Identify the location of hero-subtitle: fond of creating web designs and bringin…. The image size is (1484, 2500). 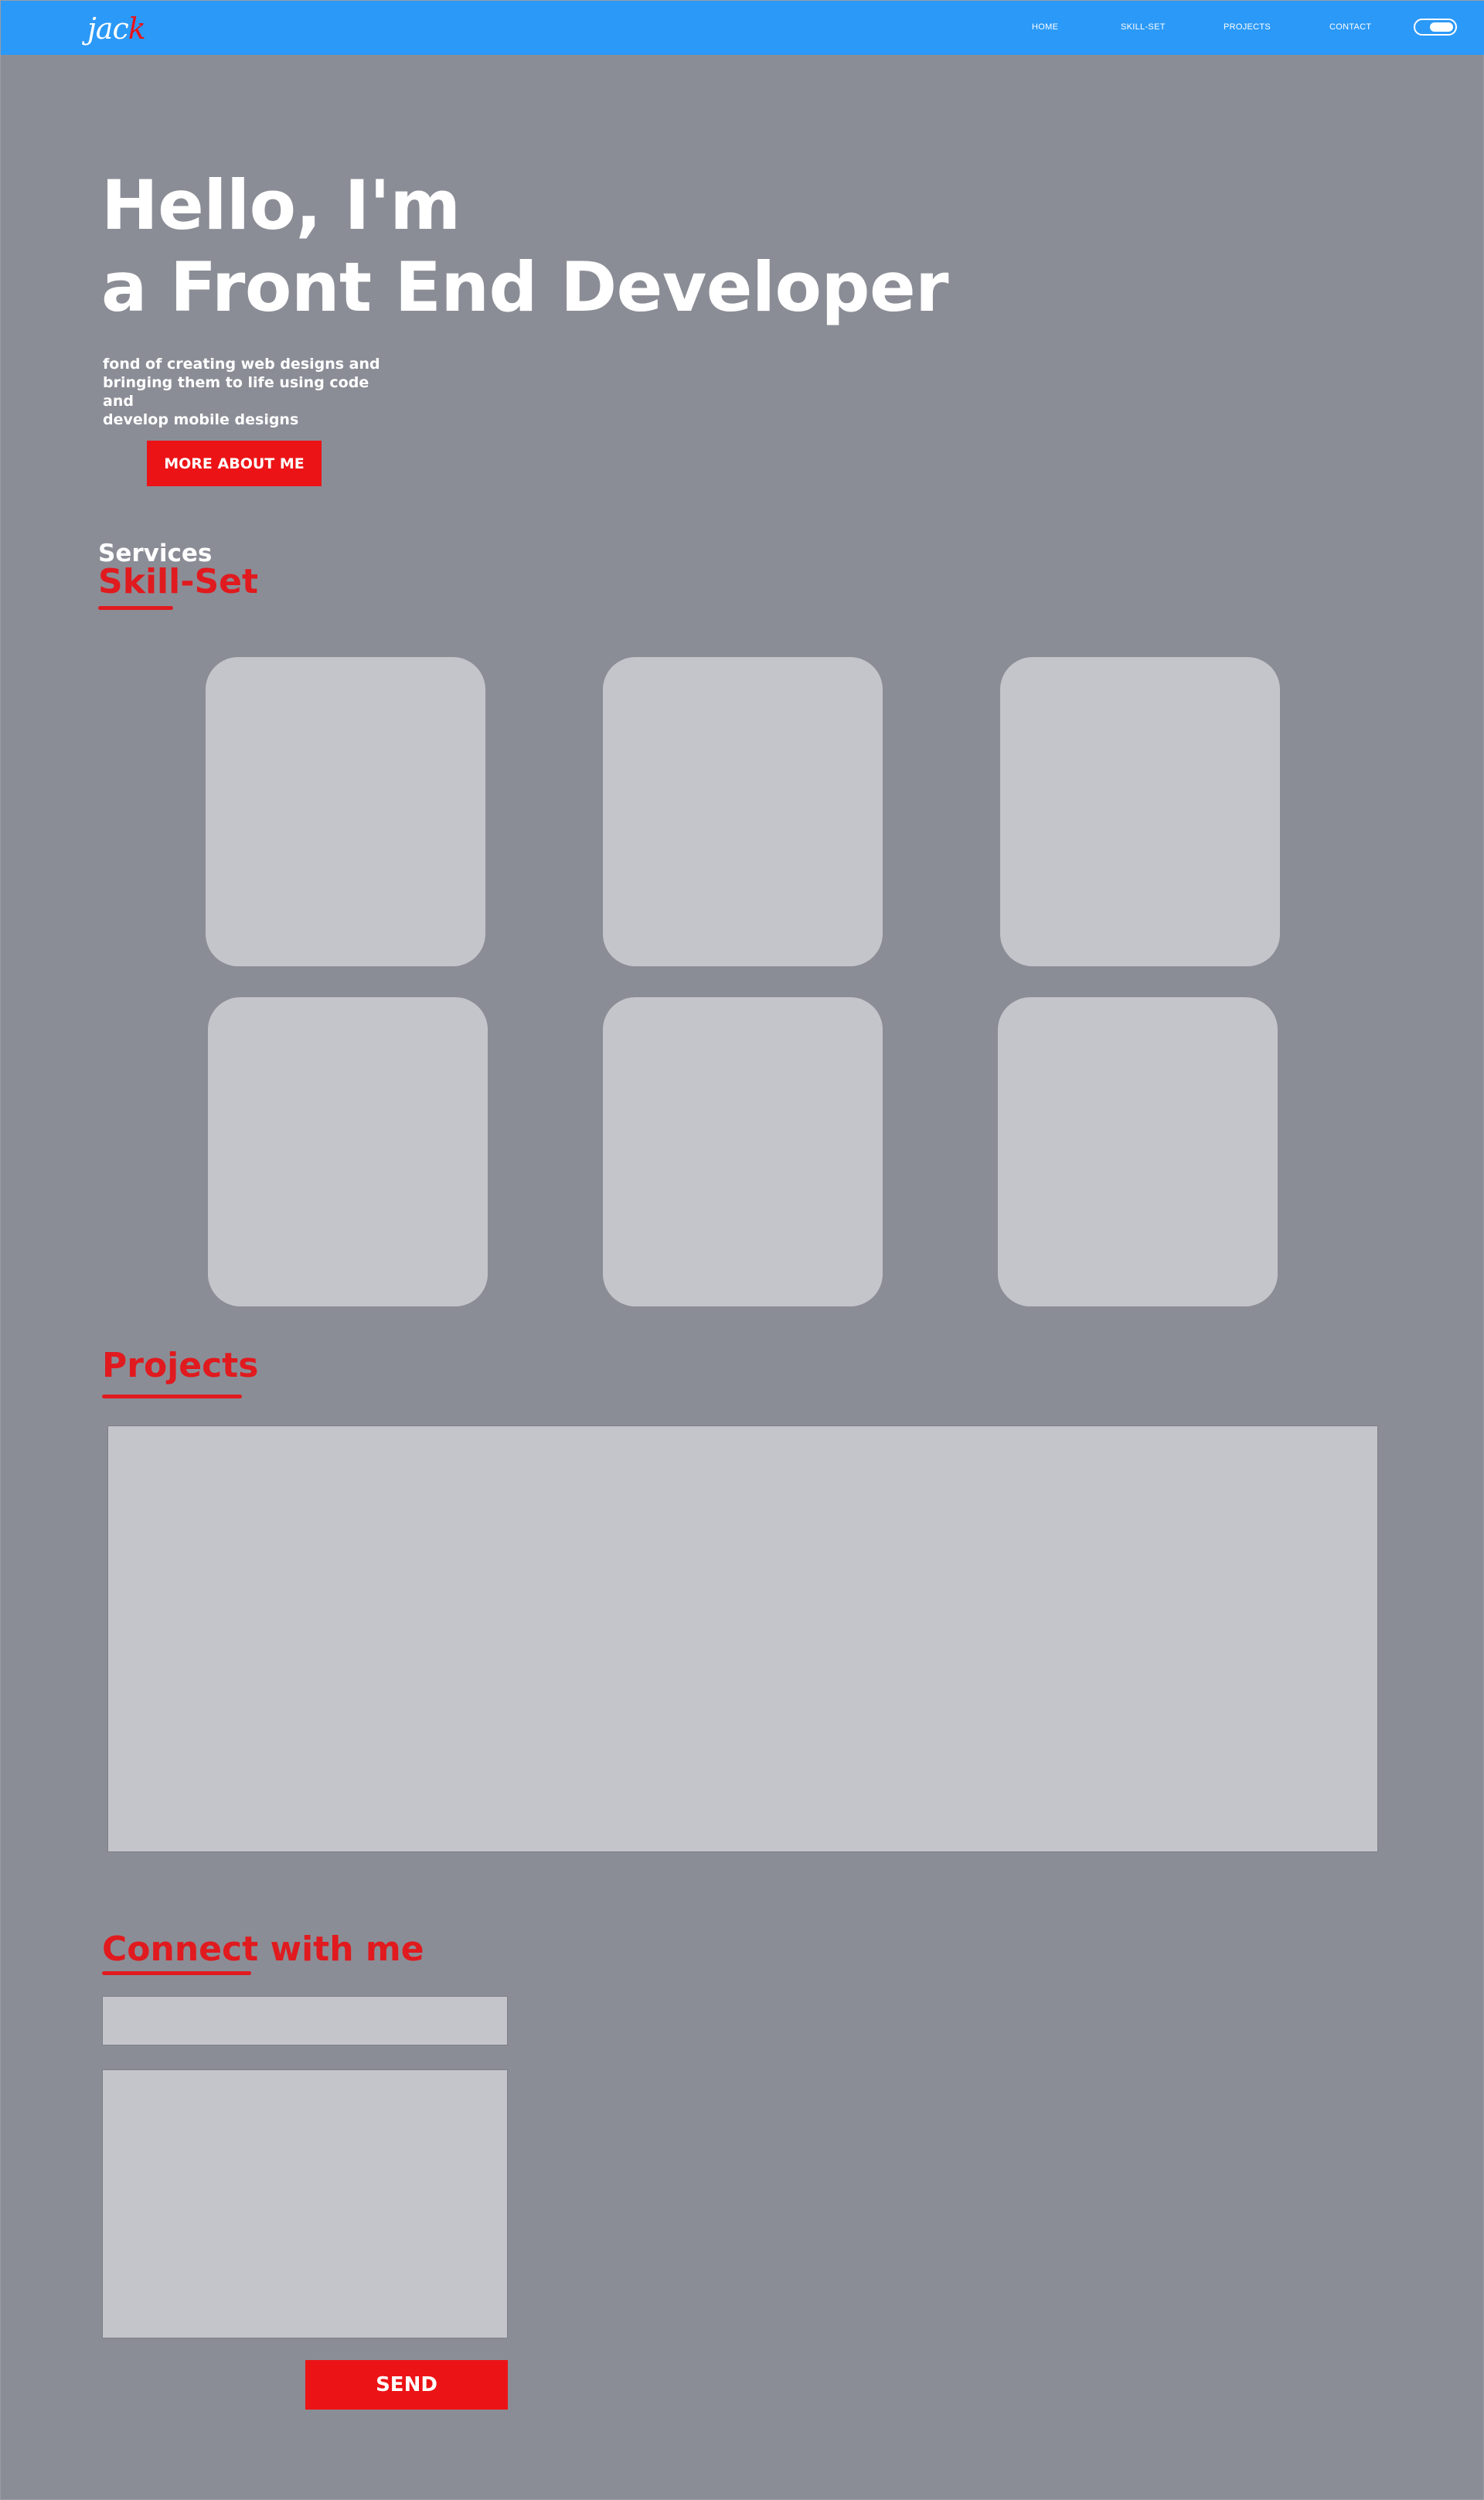
(250, 392).